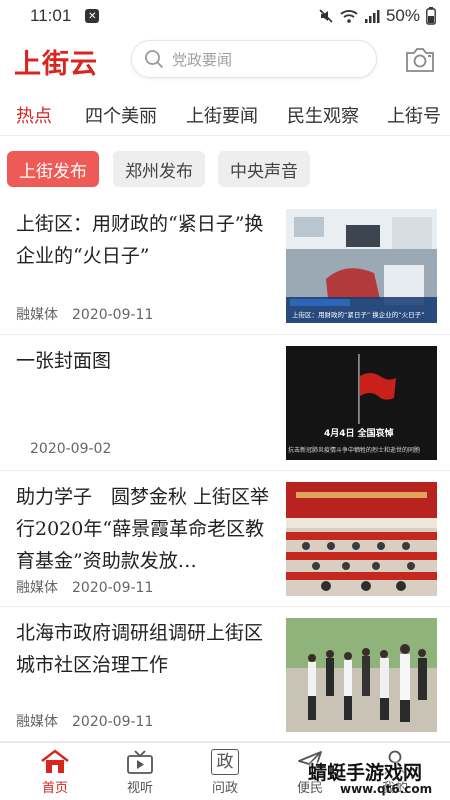  I want to click on tab-four-beauties: 四个美丽, so click(121, 115).